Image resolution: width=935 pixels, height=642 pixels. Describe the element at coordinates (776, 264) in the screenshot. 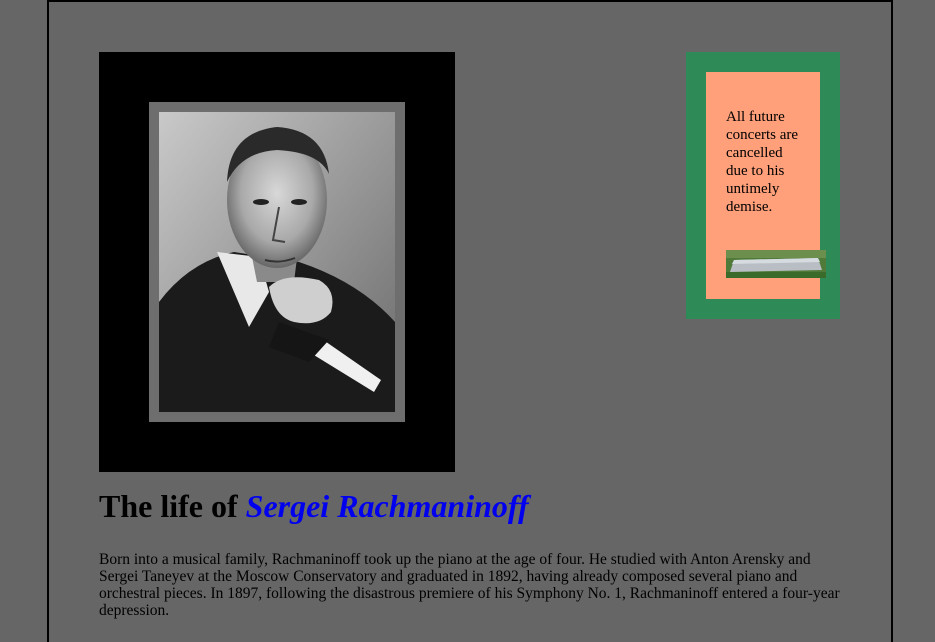

I see `grave-photo-icon` at that location.